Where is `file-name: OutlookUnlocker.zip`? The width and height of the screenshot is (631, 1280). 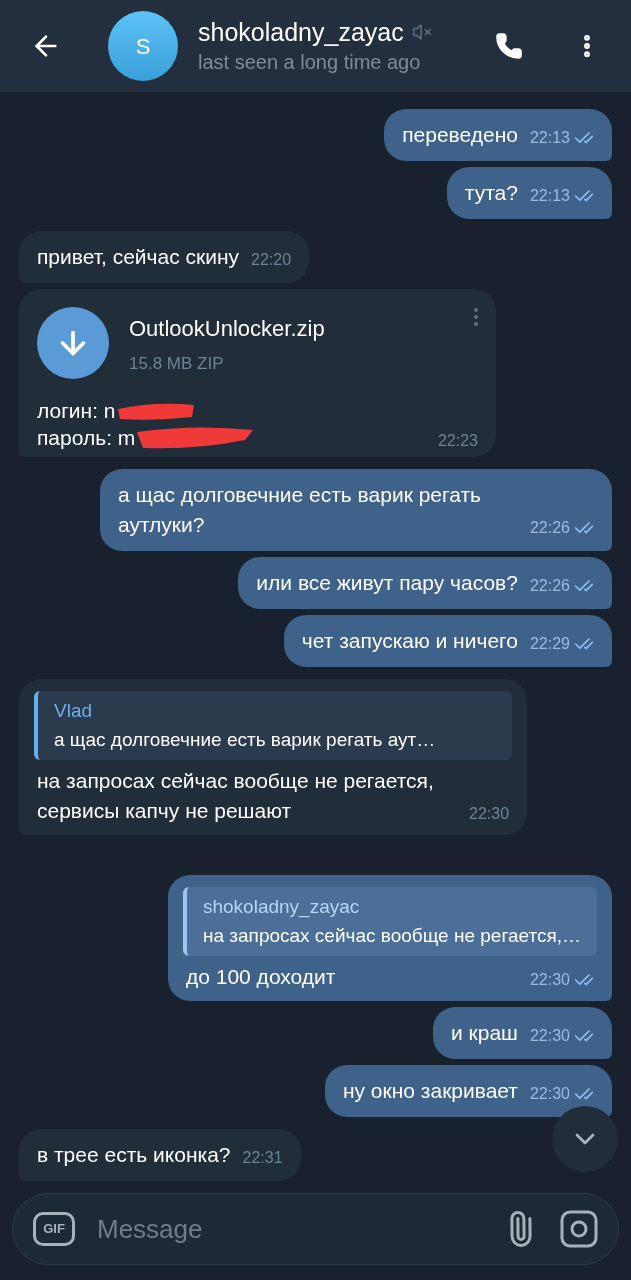
file-name: OutlookUnlocker.zip is located at coordinates (227, 329).